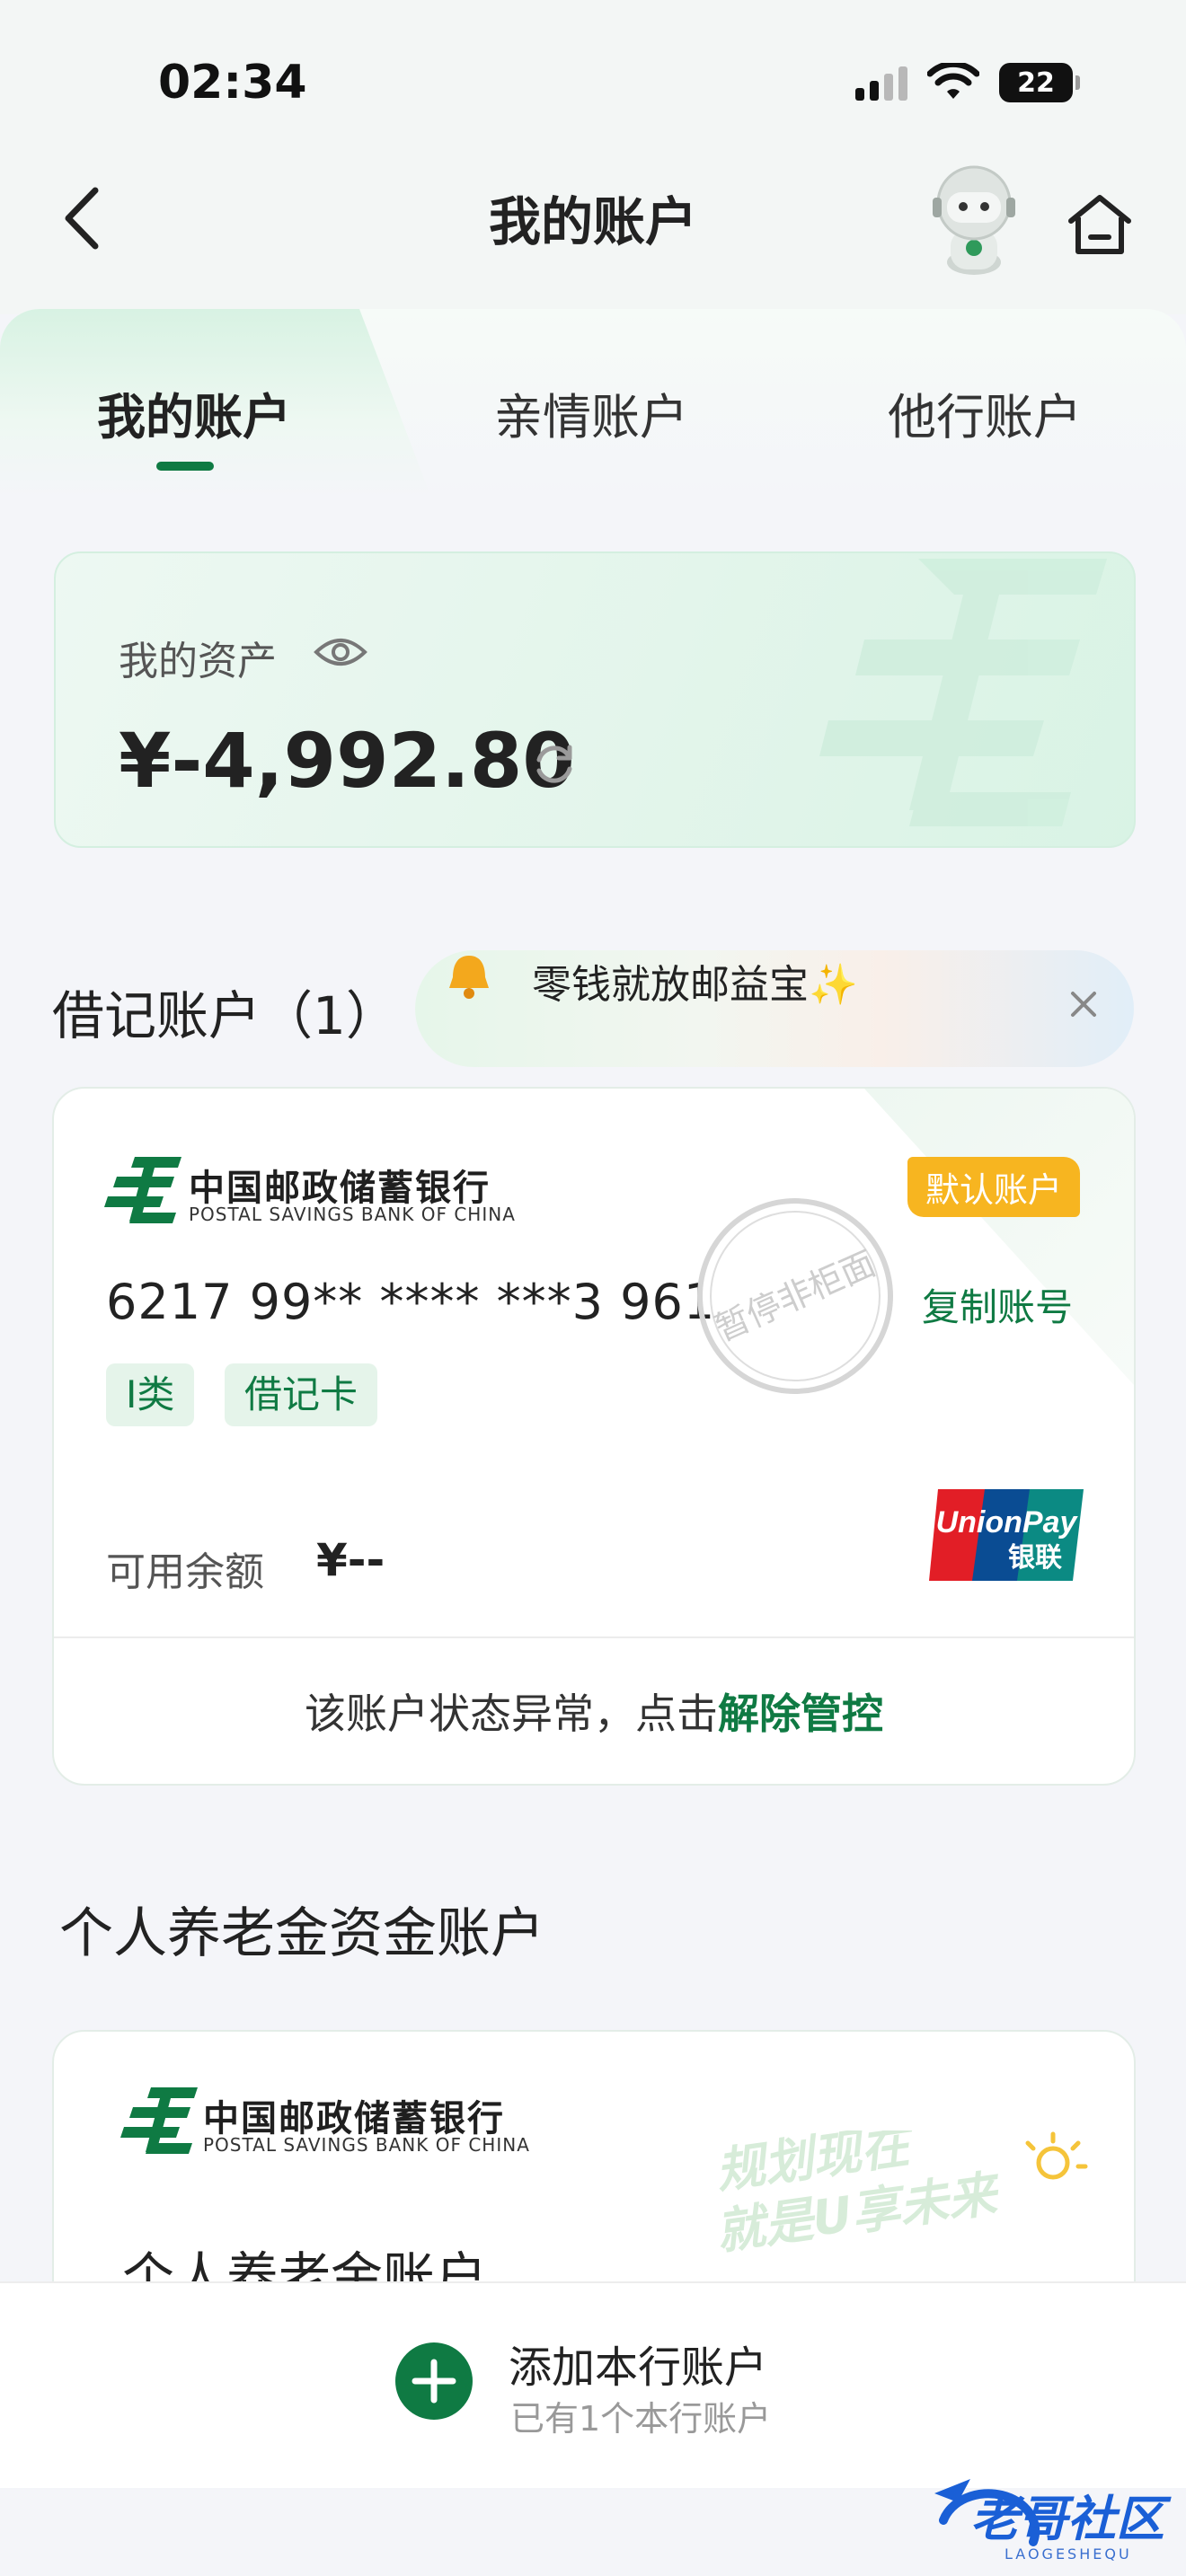 The image size is (1186, 2576). I want to click on account-status-notice: 该账户状态异常，点击解除管控, so click(594, 1711).